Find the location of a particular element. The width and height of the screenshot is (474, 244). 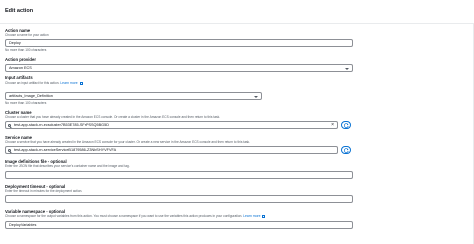

action-name-description: Choose a name for your action is located at coordinates (27, 35).